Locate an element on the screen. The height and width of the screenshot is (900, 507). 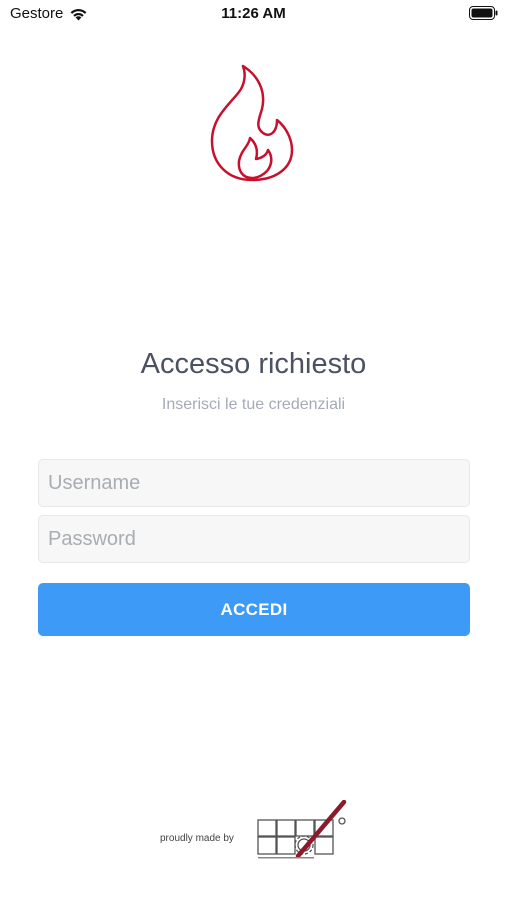
page-title: Accesso richiesto is located at coordinates (253, 364).